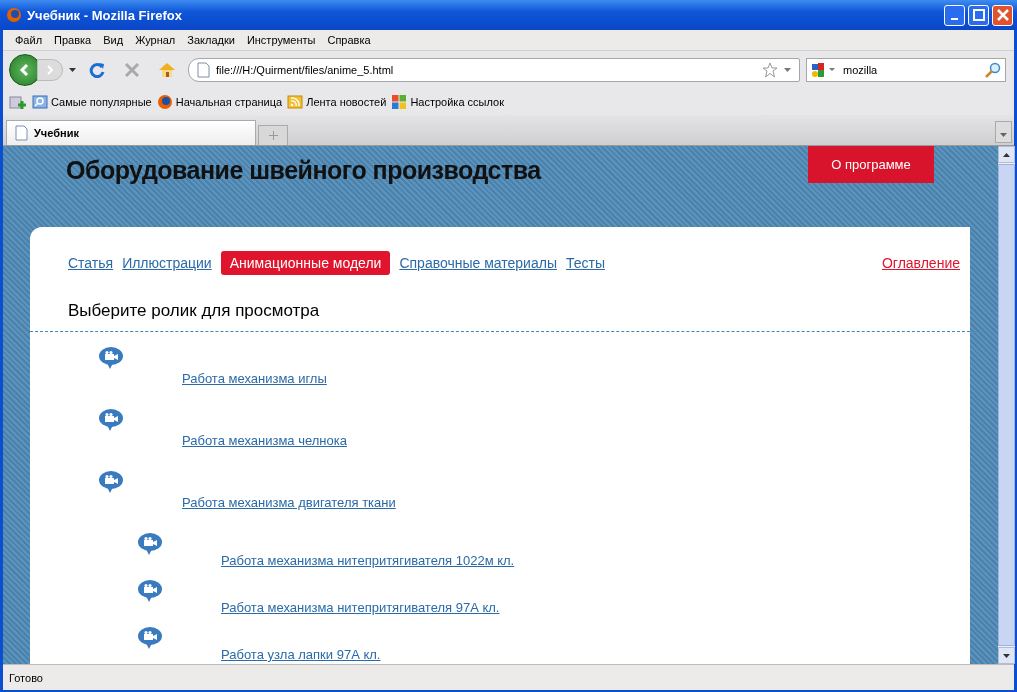 Image resolution: width=1017 pixels, height=692 pixels. I want to click on close-icon, so click(1002, 15).